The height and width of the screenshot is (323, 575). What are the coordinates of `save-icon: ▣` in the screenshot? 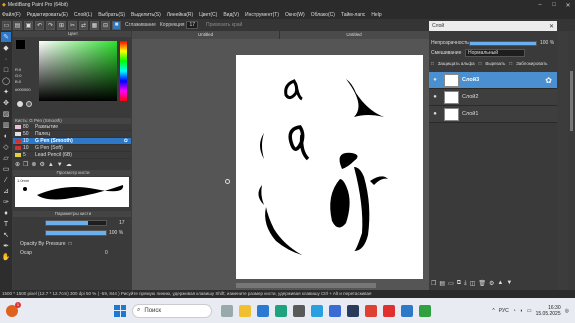 It's located at (28, 25).